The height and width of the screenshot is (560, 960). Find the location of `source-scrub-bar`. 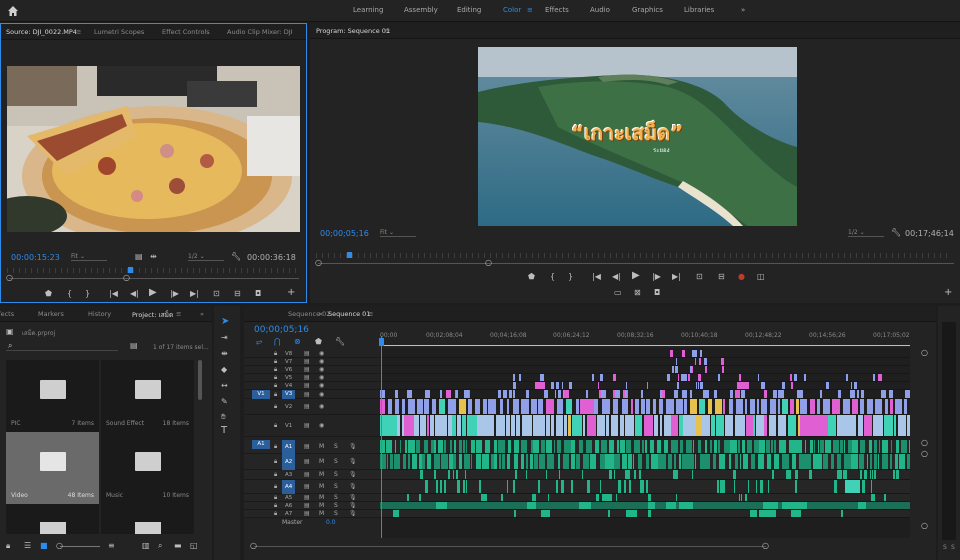

source-scrub-bar is located at coordinates (153, 270).